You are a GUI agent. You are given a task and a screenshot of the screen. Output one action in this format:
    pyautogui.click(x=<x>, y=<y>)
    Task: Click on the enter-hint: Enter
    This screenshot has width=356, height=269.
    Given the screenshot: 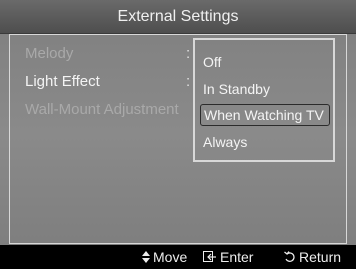 What is the action you would take?
    pyautogui.click(x=228, y=257)
    